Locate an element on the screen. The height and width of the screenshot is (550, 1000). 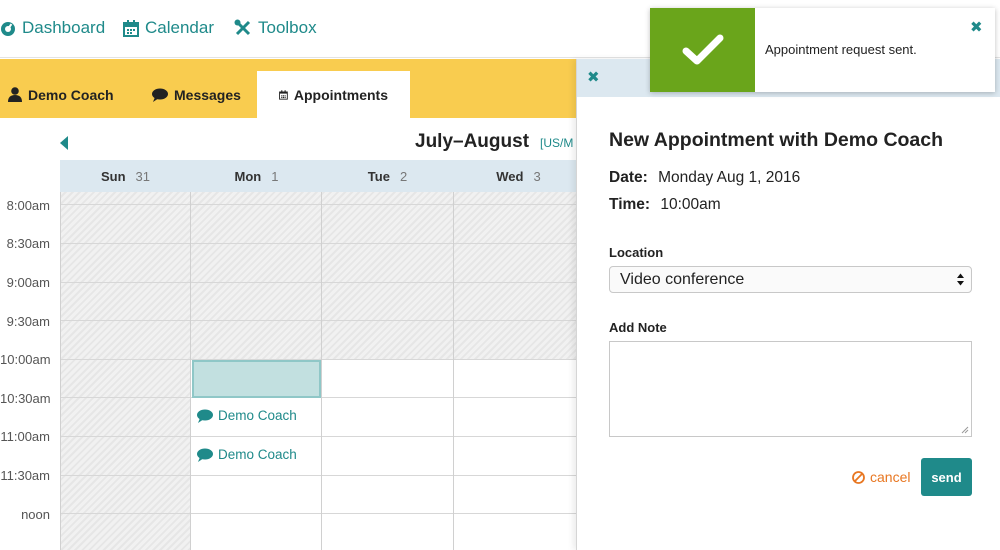
dashboard-icon is located at coordinates (8, 29).